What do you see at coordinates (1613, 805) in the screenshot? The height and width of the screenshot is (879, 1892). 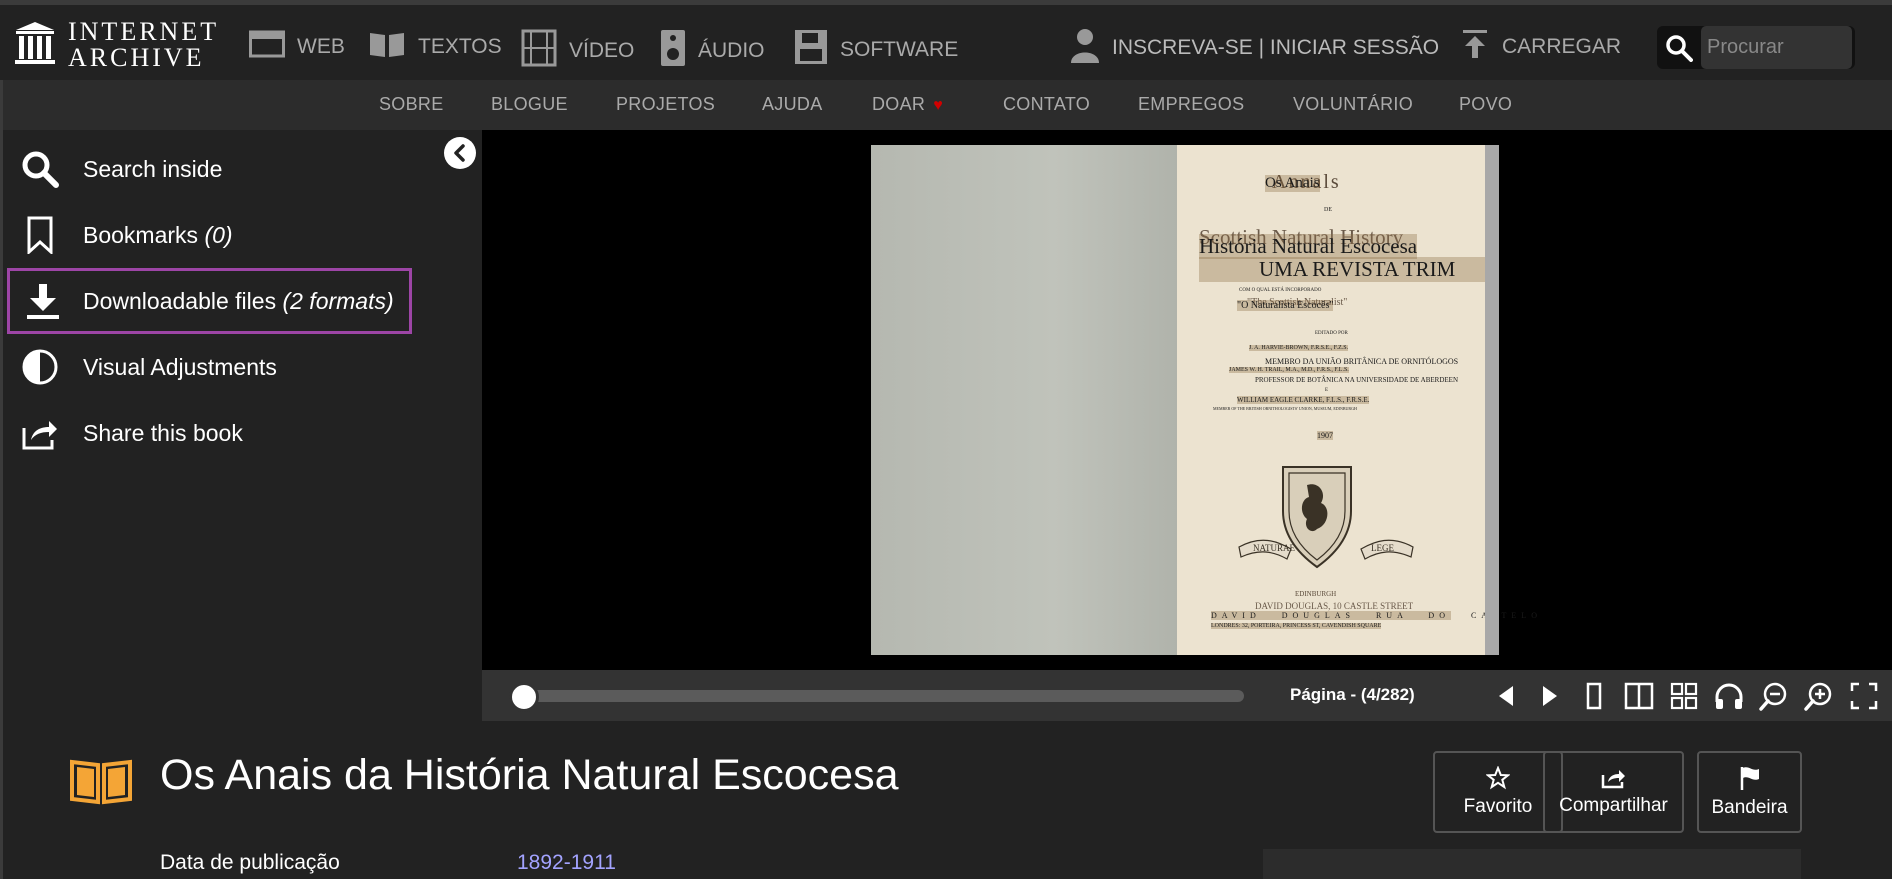 I see `share-label: Compartilhar` at bounding box center [1613, 805].